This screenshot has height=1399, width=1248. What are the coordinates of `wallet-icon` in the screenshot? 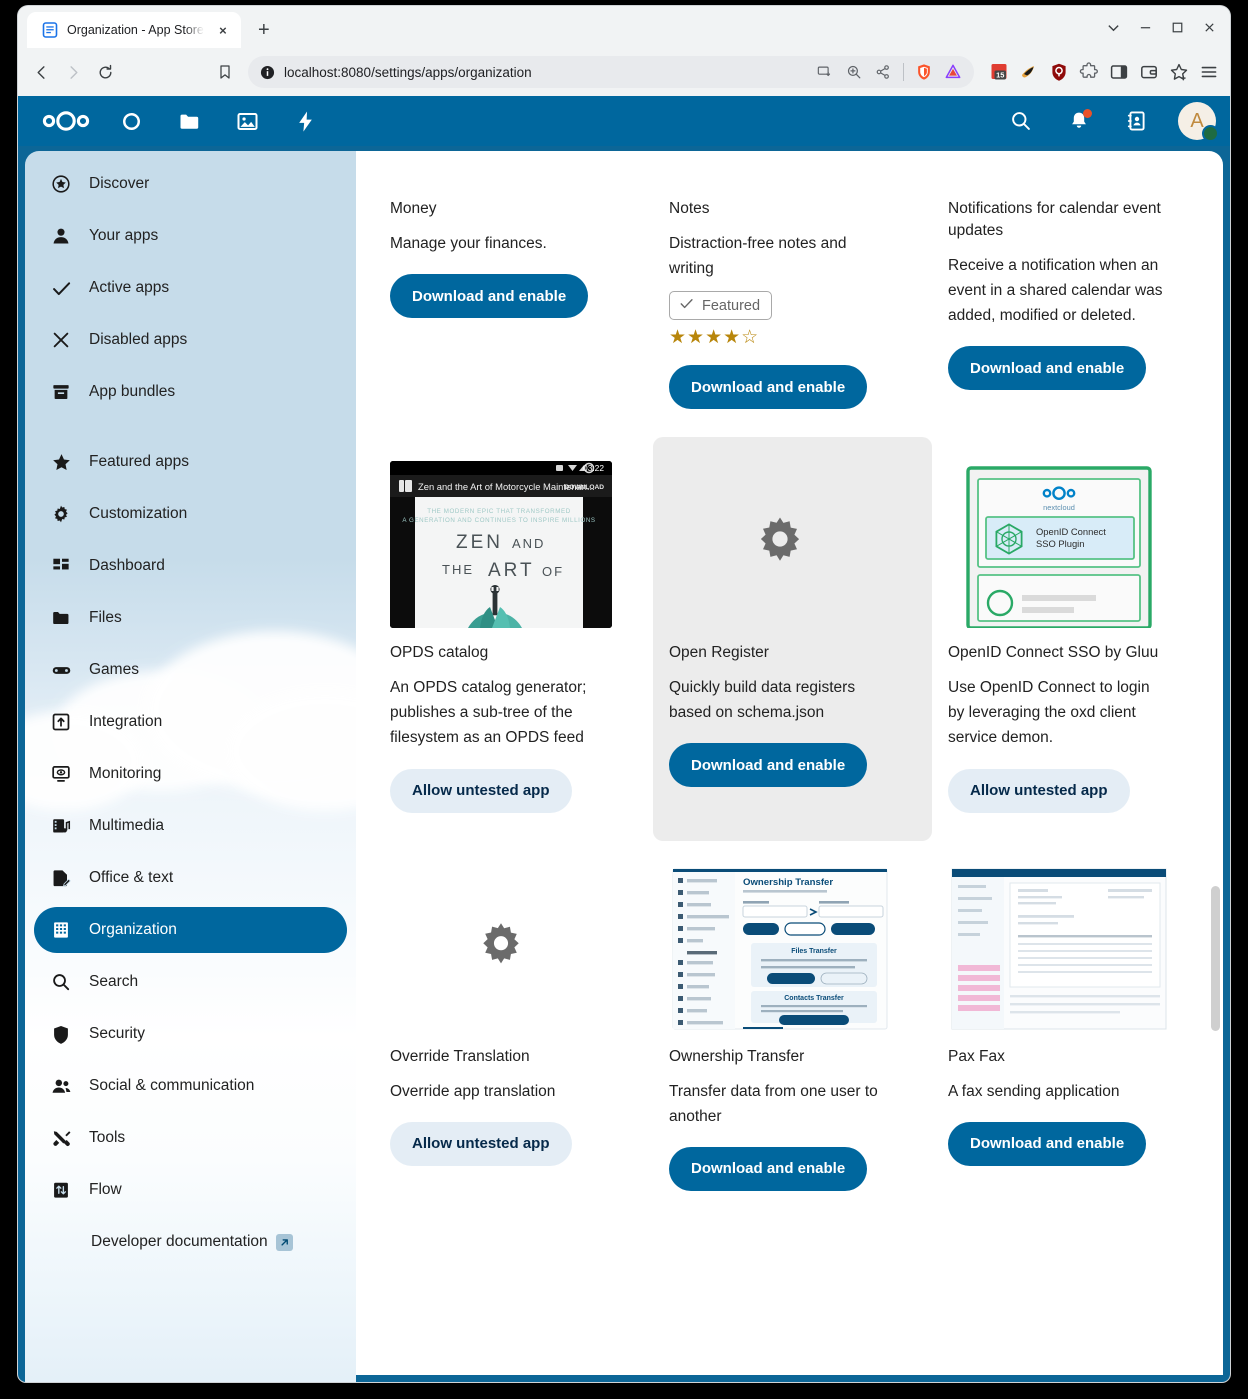 It's located at (1149, 72).